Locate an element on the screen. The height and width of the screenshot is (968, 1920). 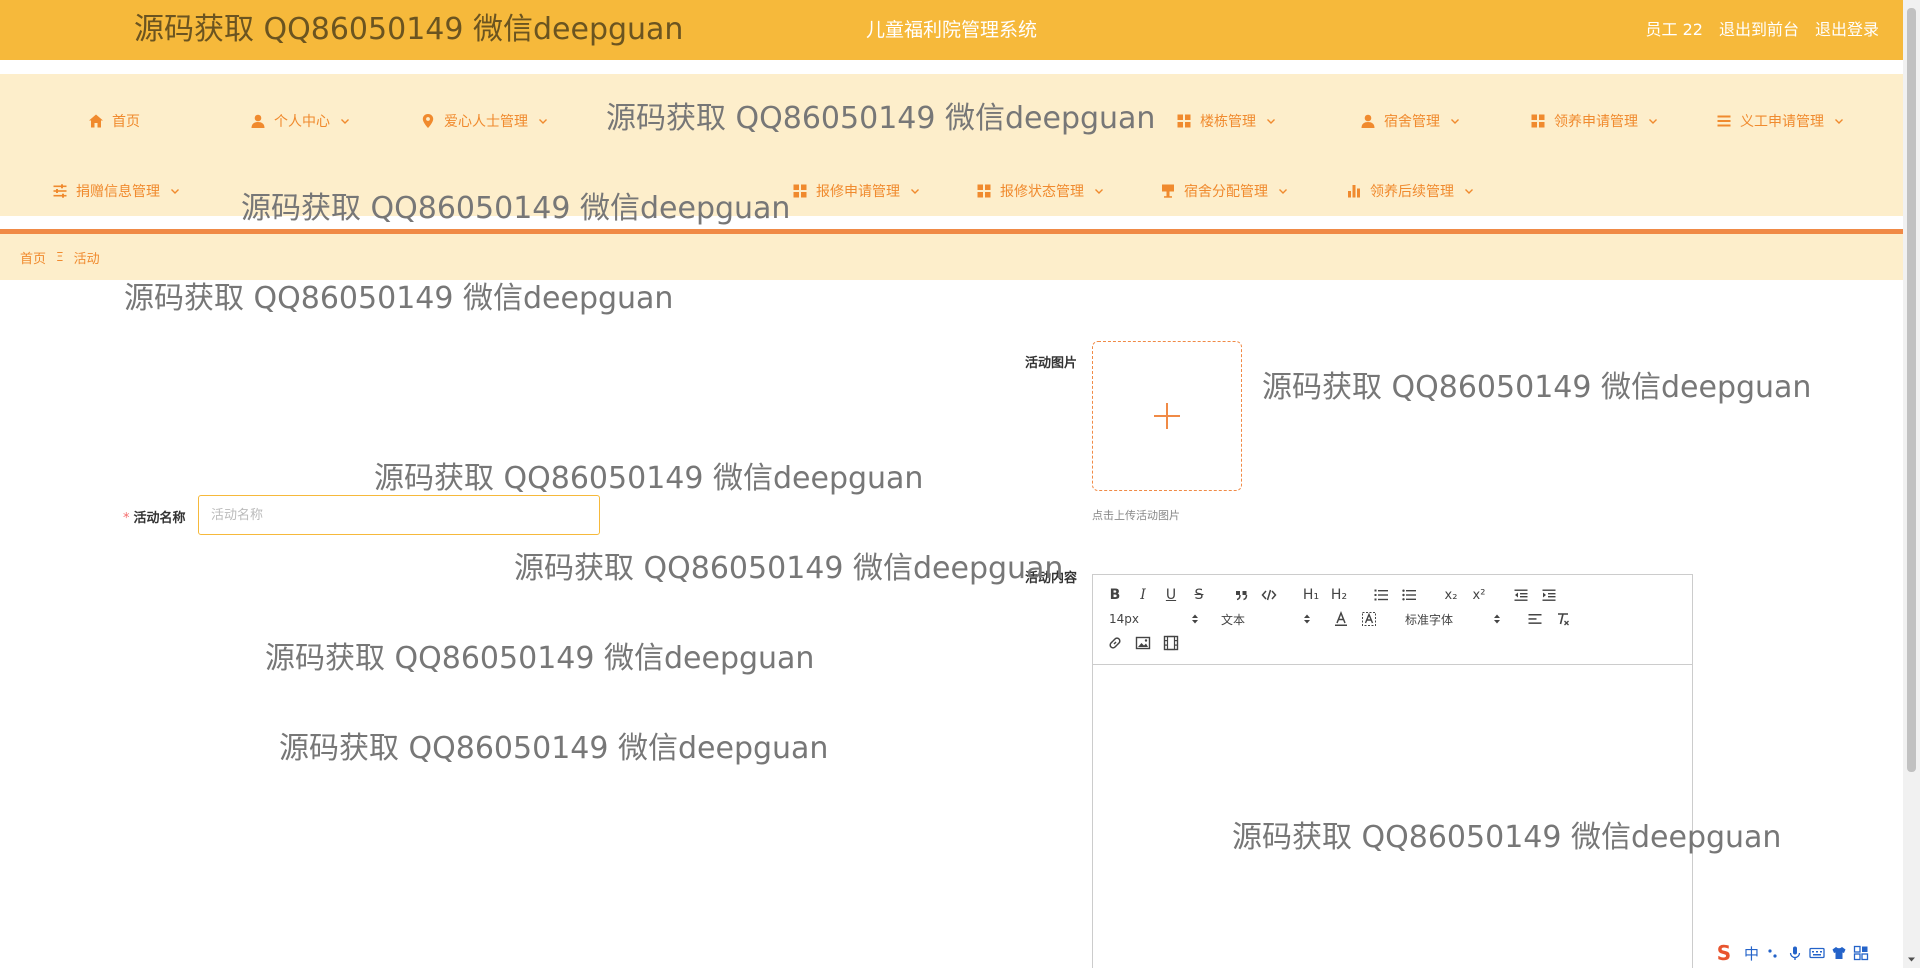
list-icon is located at coordinates (1724, 121).